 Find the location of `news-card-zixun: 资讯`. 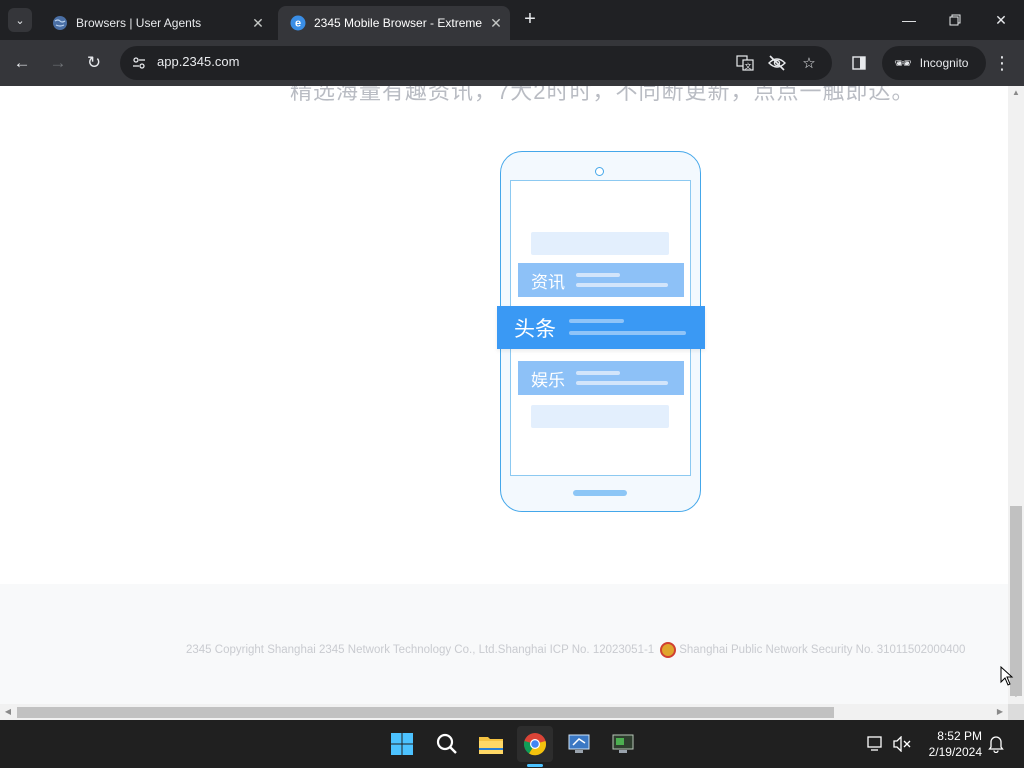

news-card-zixun: 资讯 is located at coordinates (601, 280).